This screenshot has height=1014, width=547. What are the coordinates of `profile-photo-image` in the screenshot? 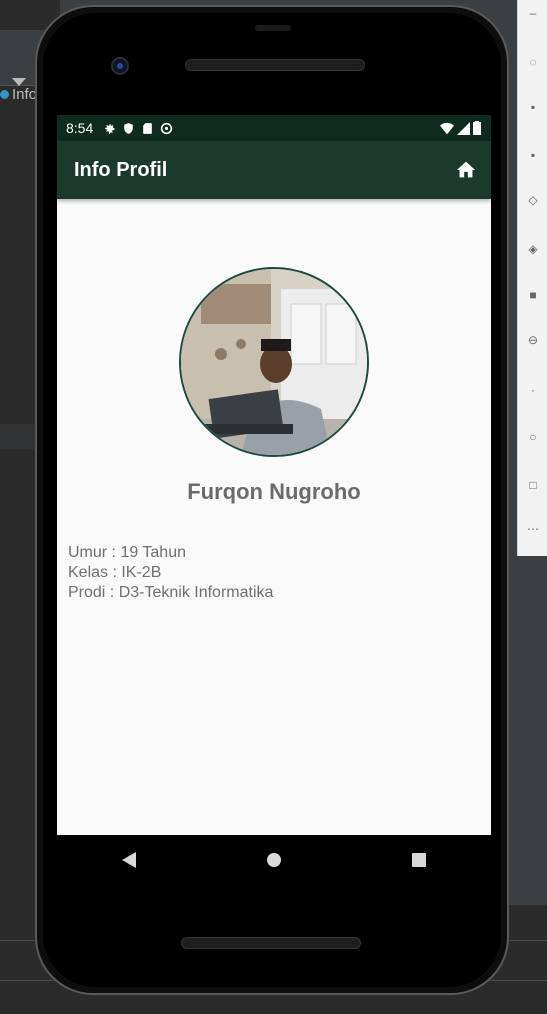 It's located at (274, 362).